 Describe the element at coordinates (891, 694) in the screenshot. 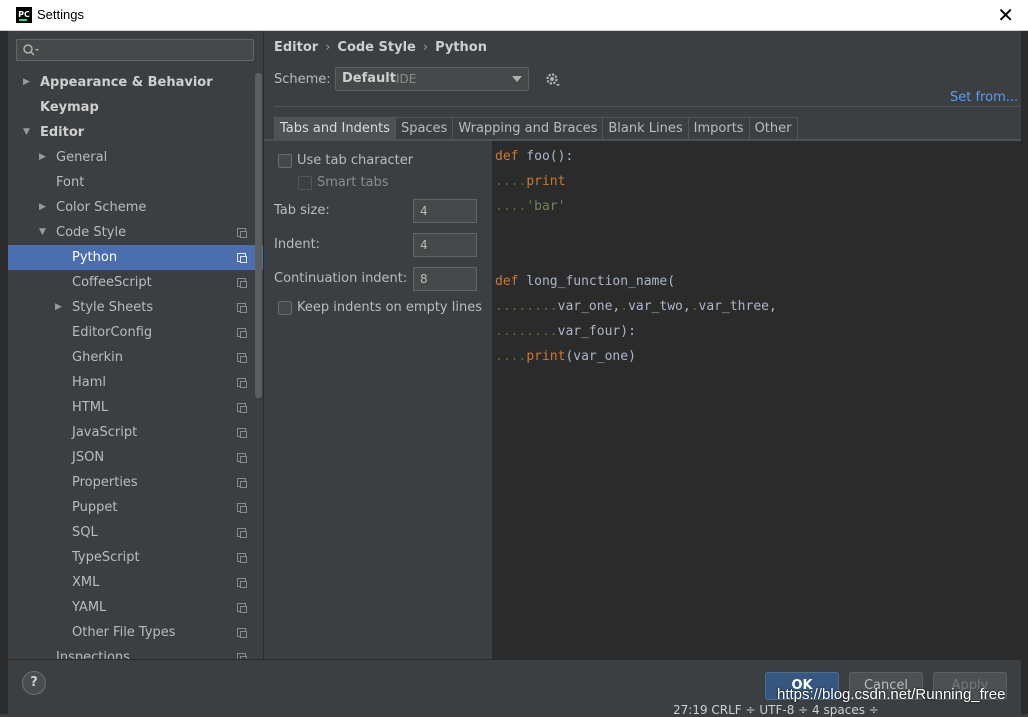

I see `watermark: https://blog.csdn.net/Running_free` at that location.